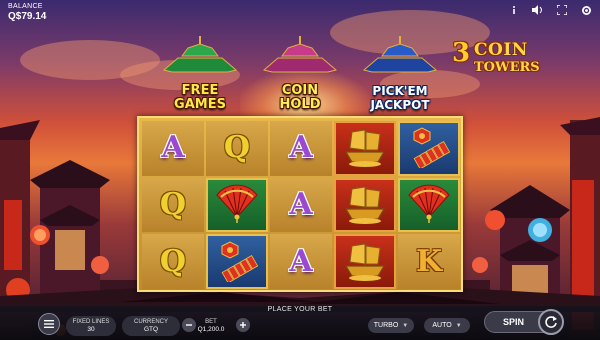 This screenshot has width=600, height=340. What do you see at coordinates (586, 10) in the screenshot?
I see `settings-icon` at bounding box center [586, 10].